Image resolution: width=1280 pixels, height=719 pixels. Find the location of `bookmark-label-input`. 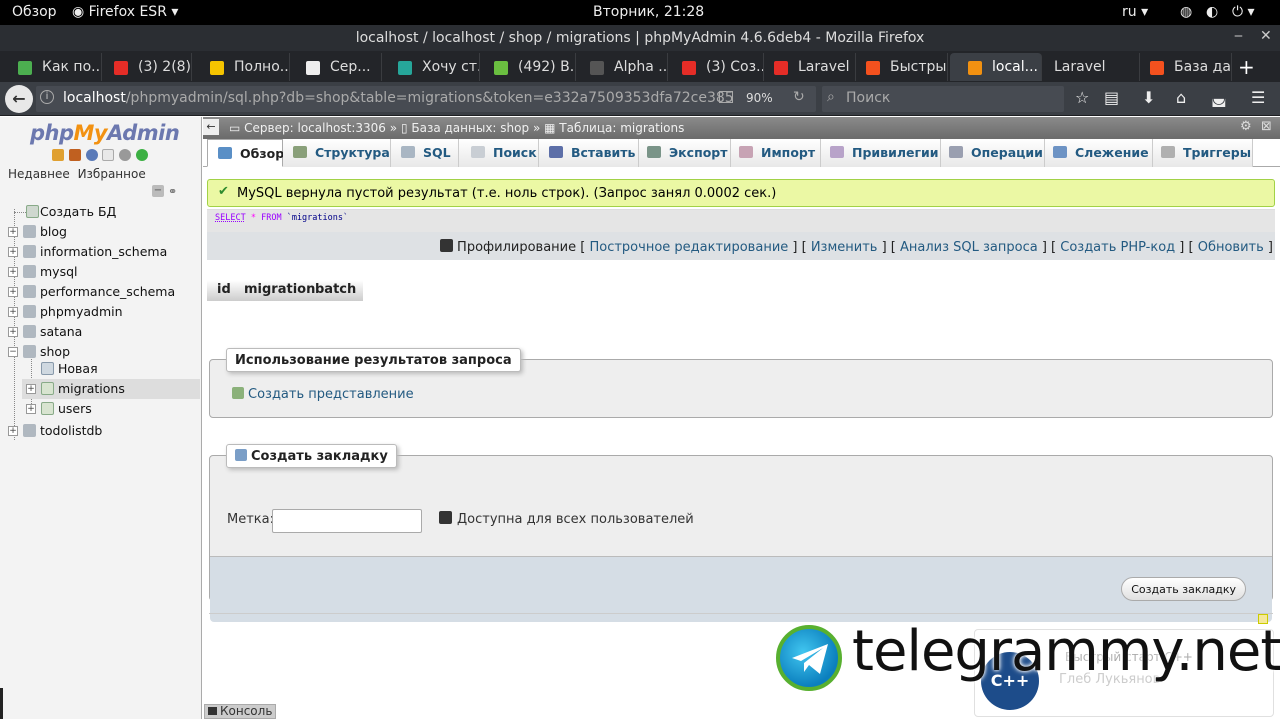

bookmark-label-input is located at coordinates (347, 521).